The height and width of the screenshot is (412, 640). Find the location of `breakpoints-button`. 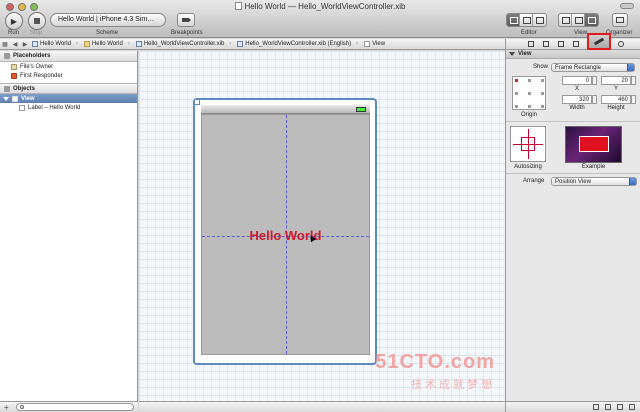

breakpoints-button is located at coordinates (186, 20).